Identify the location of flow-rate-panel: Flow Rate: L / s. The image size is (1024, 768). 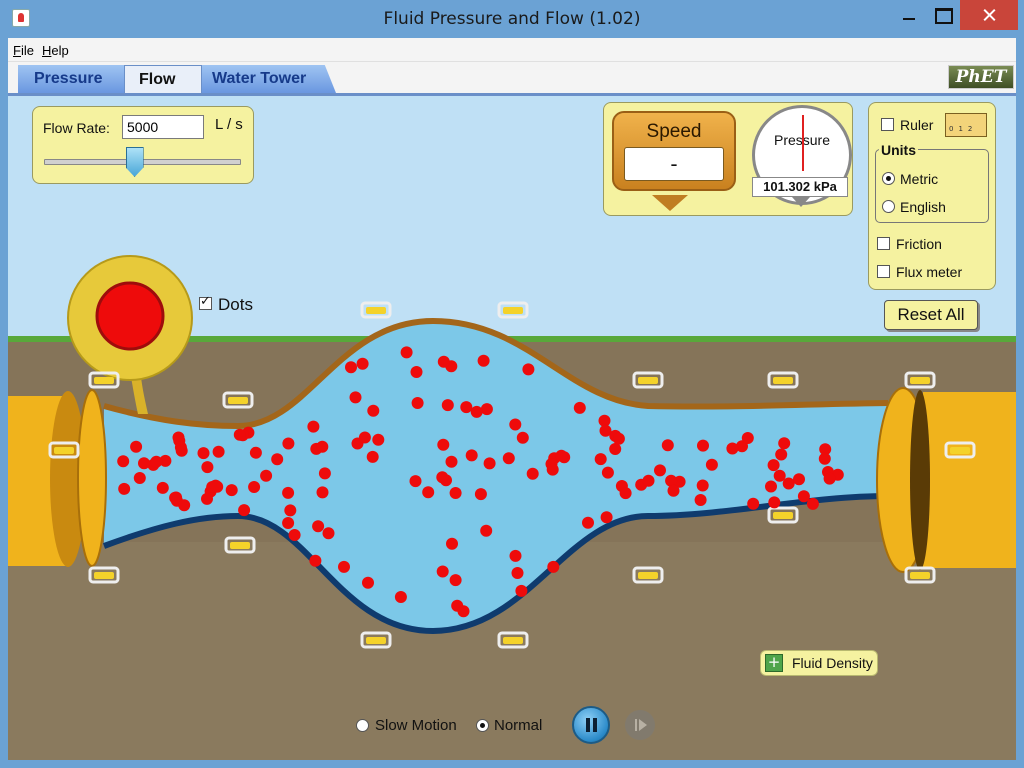
(143, 145).